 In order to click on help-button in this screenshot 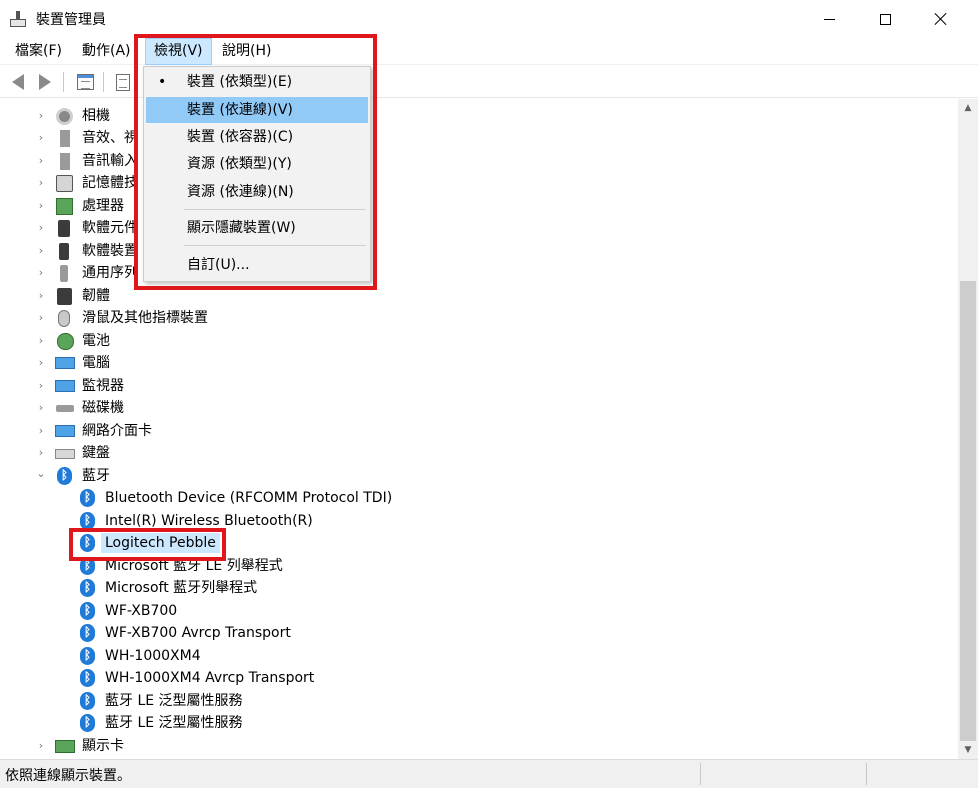, I will do `click(123, 82)`.